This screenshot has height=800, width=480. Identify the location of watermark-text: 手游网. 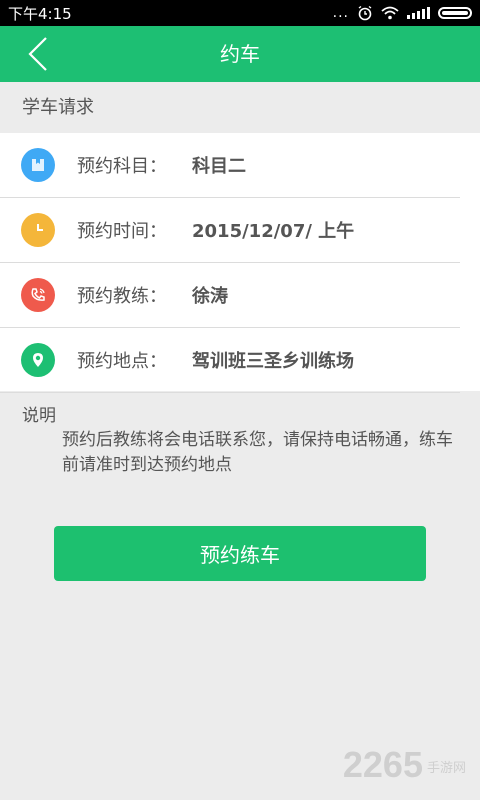
(446, 767).